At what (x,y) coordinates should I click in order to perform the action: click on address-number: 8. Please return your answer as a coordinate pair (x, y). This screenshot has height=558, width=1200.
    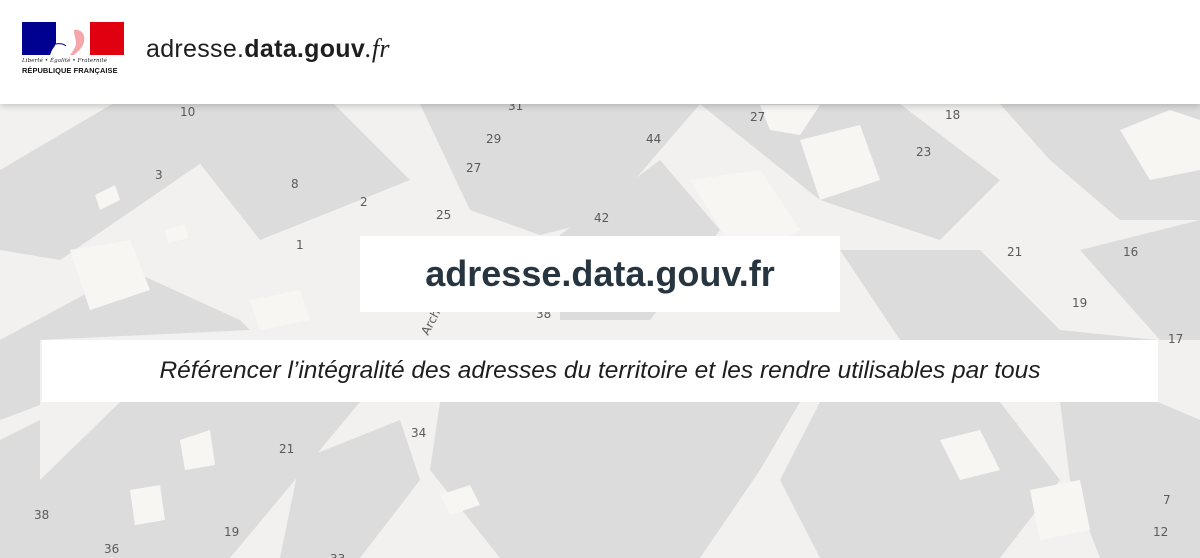
    Looking at the image, I should click on (295, 184).